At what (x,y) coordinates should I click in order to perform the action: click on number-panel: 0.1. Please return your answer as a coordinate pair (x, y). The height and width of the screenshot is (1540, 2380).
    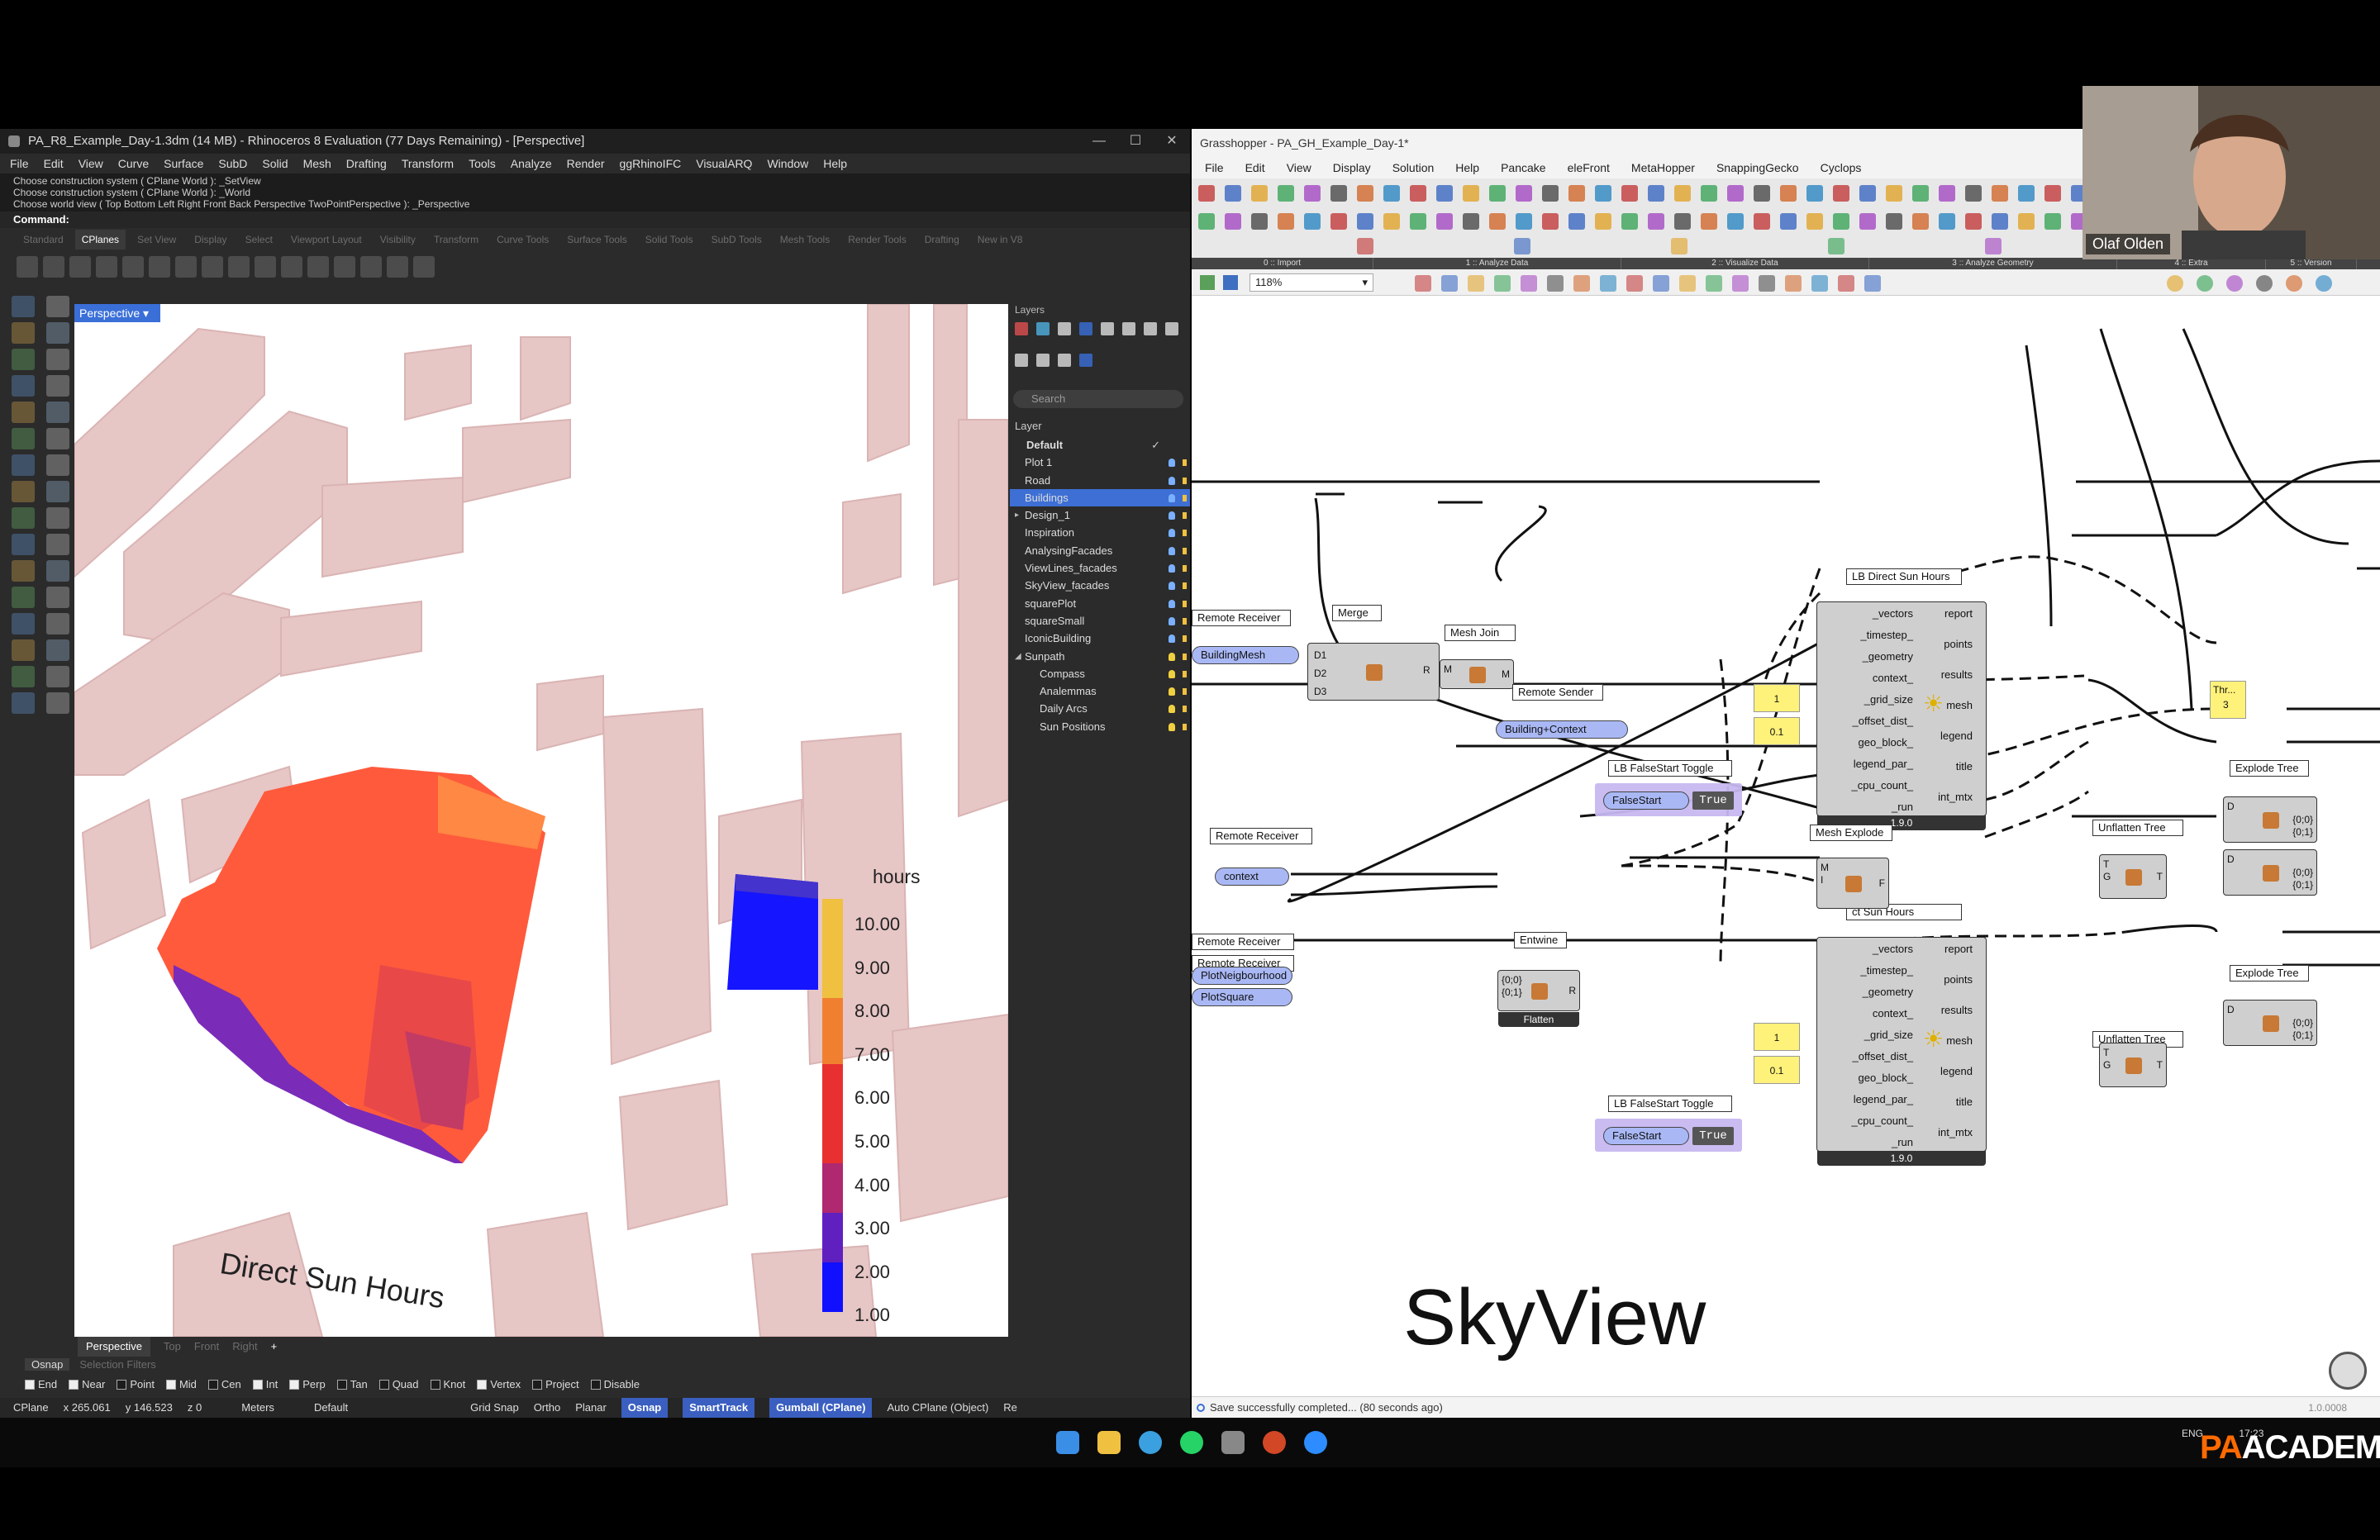
    Looking at the image, I should click on (1777, 1070).